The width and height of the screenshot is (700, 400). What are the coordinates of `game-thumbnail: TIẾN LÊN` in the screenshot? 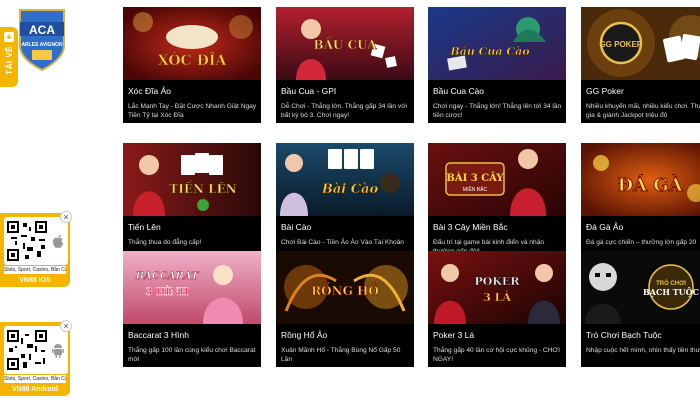 It's located at (192, 179).